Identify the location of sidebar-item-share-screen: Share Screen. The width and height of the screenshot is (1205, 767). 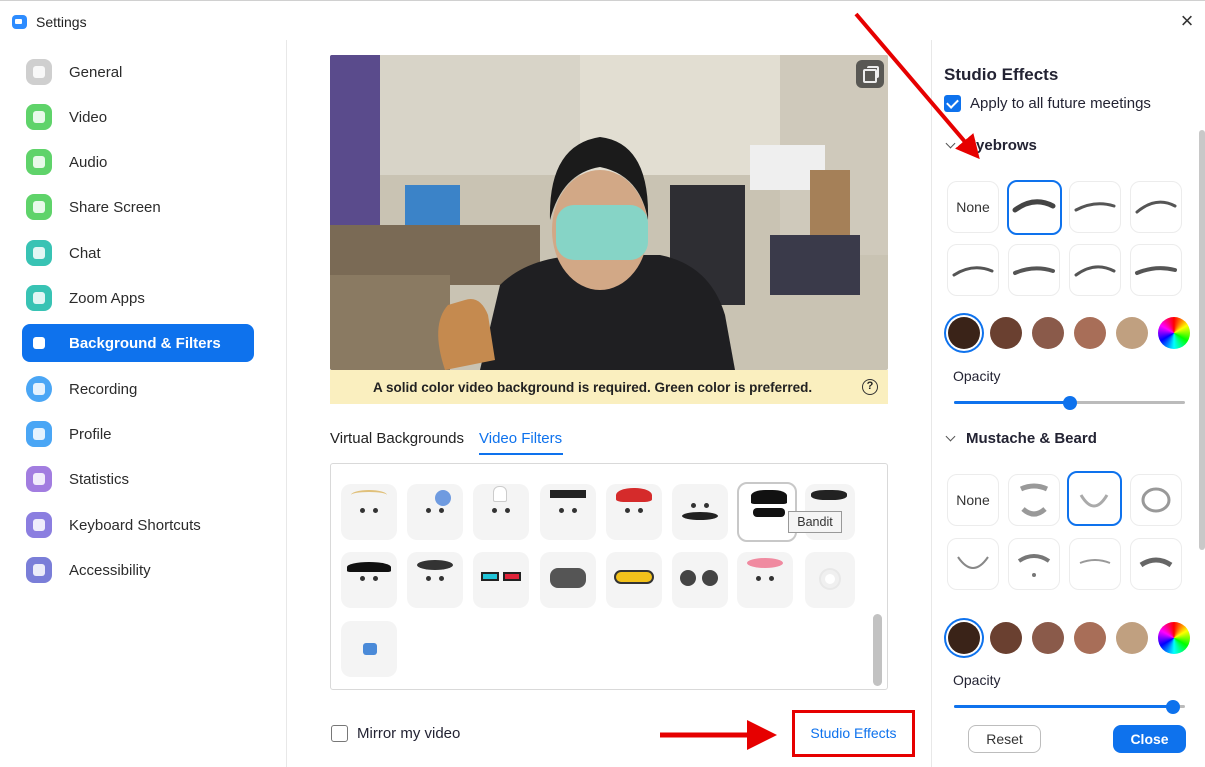
(138, 207).